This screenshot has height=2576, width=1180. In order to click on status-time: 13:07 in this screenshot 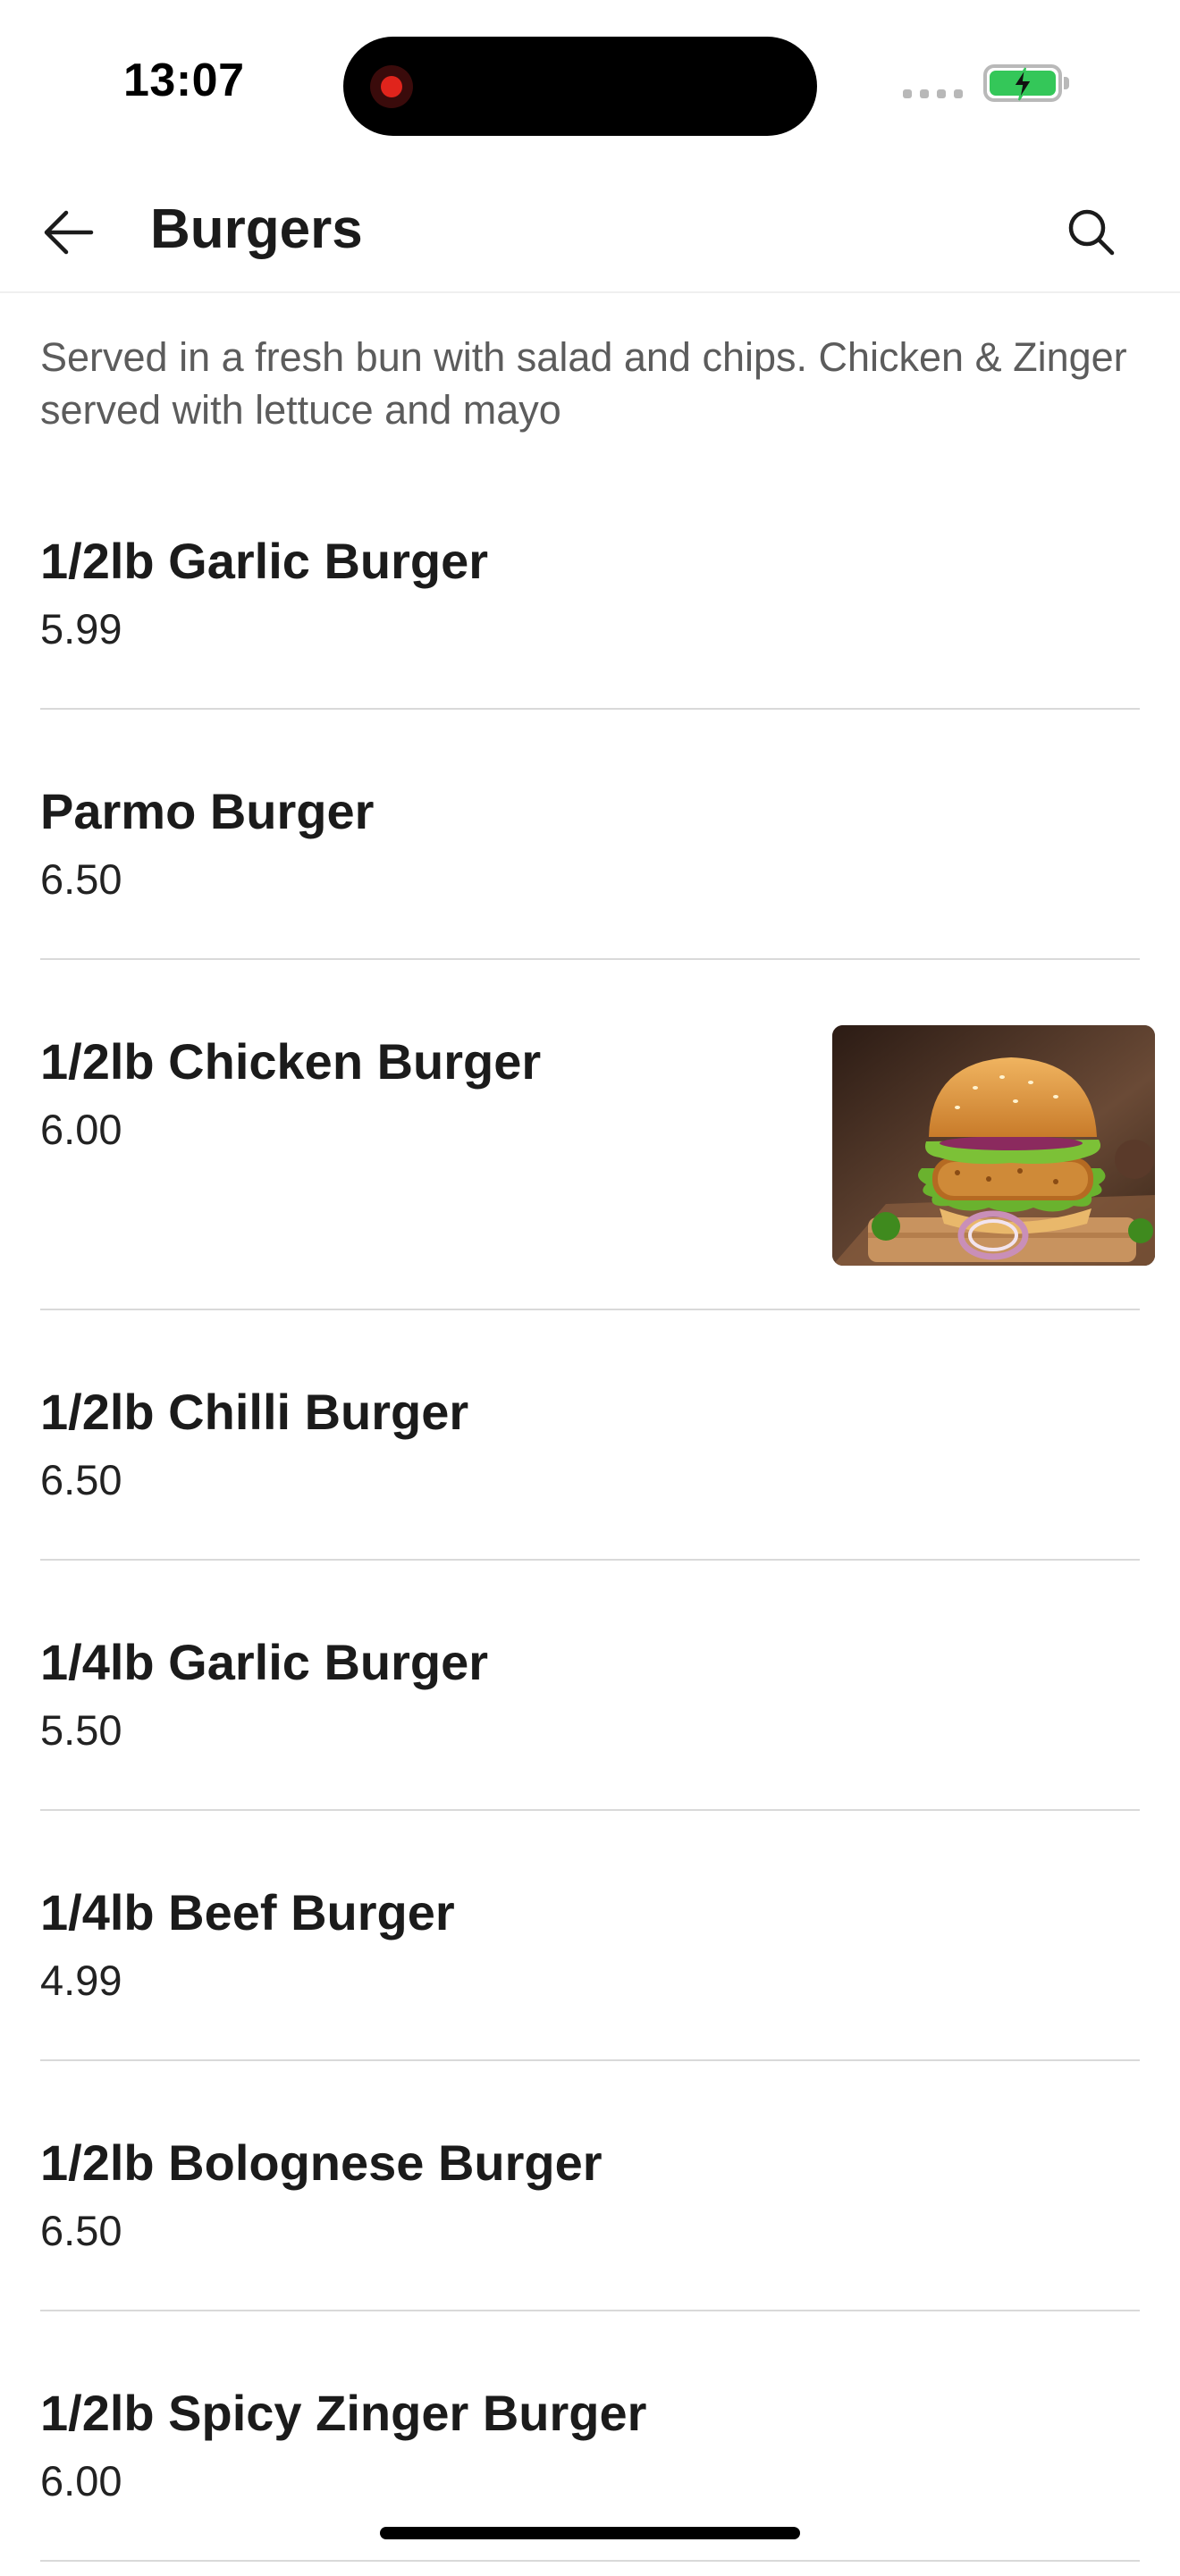, I will do `click(184, 81)`.